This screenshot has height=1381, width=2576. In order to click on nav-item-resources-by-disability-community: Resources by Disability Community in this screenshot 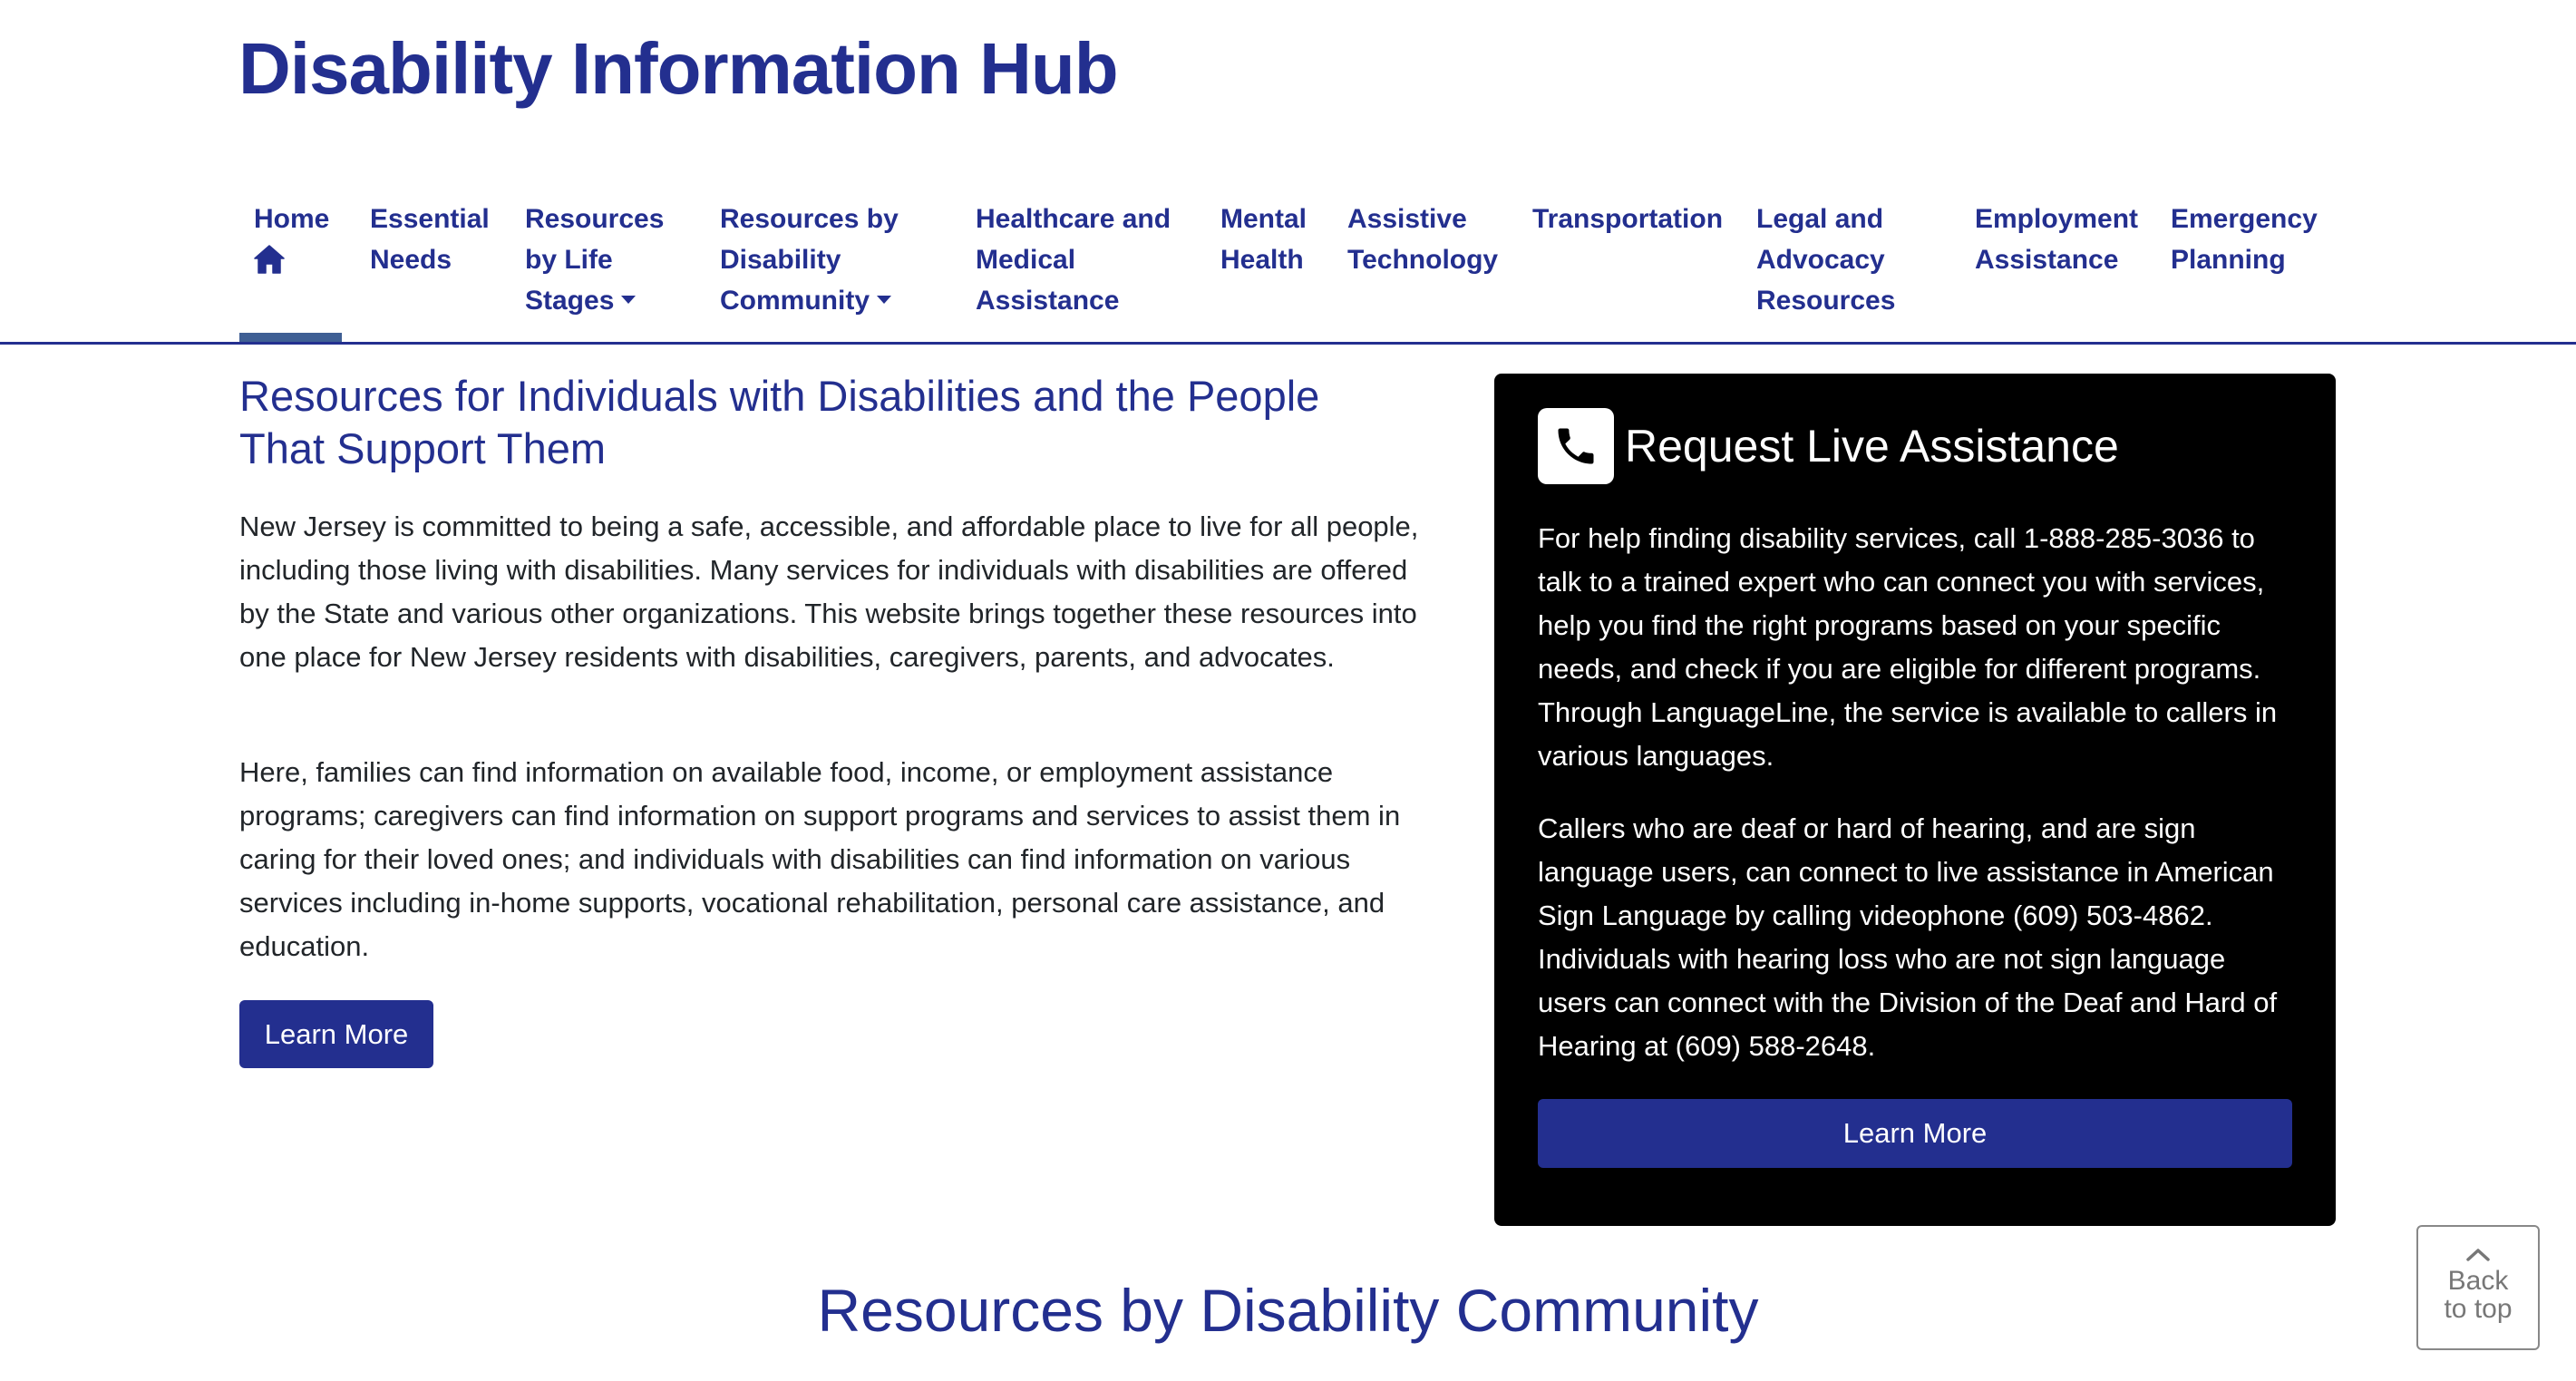, I will do `click(809, 260)`.